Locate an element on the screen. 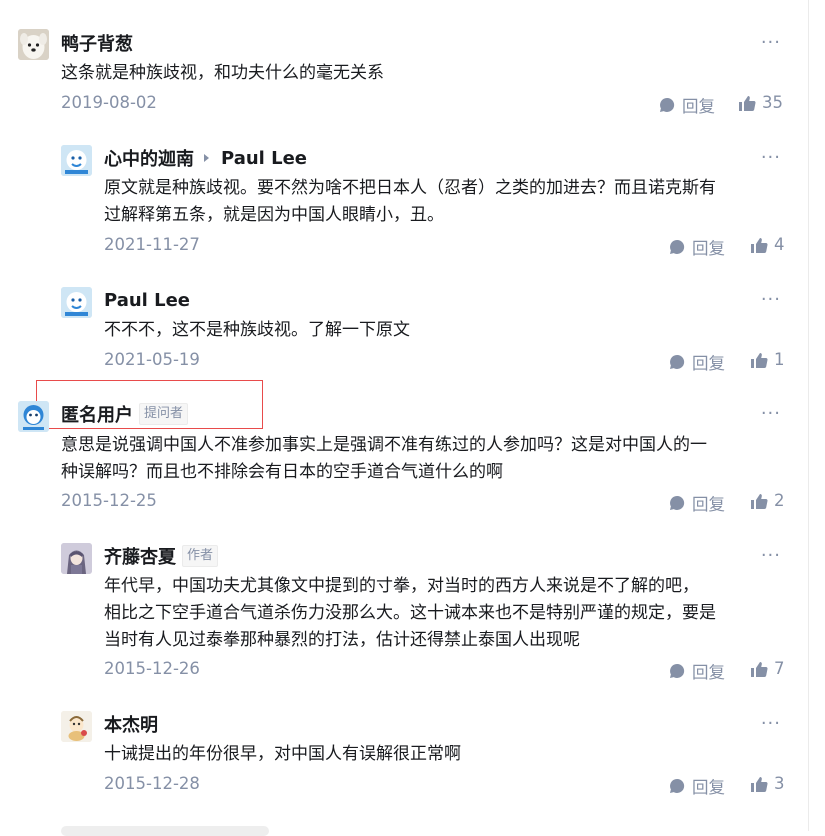 The image size is (825, 836). cartoon-avatar-icon is located at coordinates (76, 726).